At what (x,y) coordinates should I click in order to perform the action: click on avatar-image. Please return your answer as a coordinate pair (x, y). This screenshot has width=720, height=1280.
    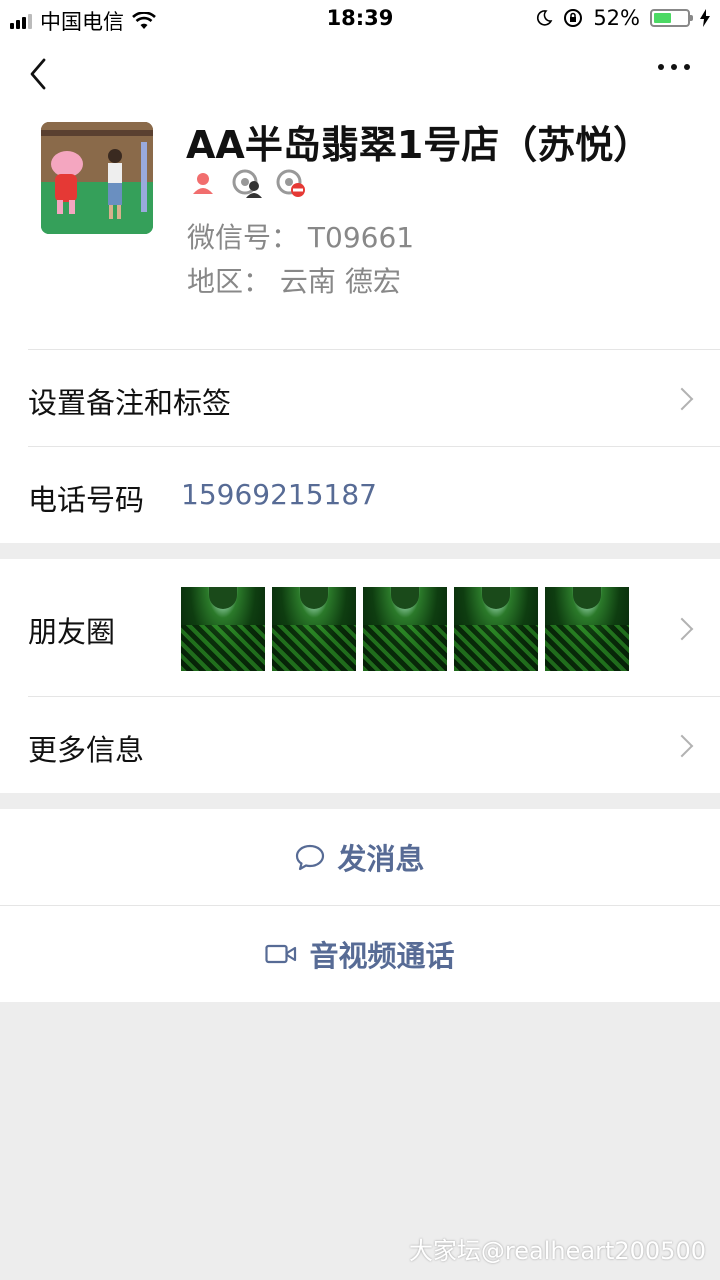
    Looking at the image, I should click on (97, 178).